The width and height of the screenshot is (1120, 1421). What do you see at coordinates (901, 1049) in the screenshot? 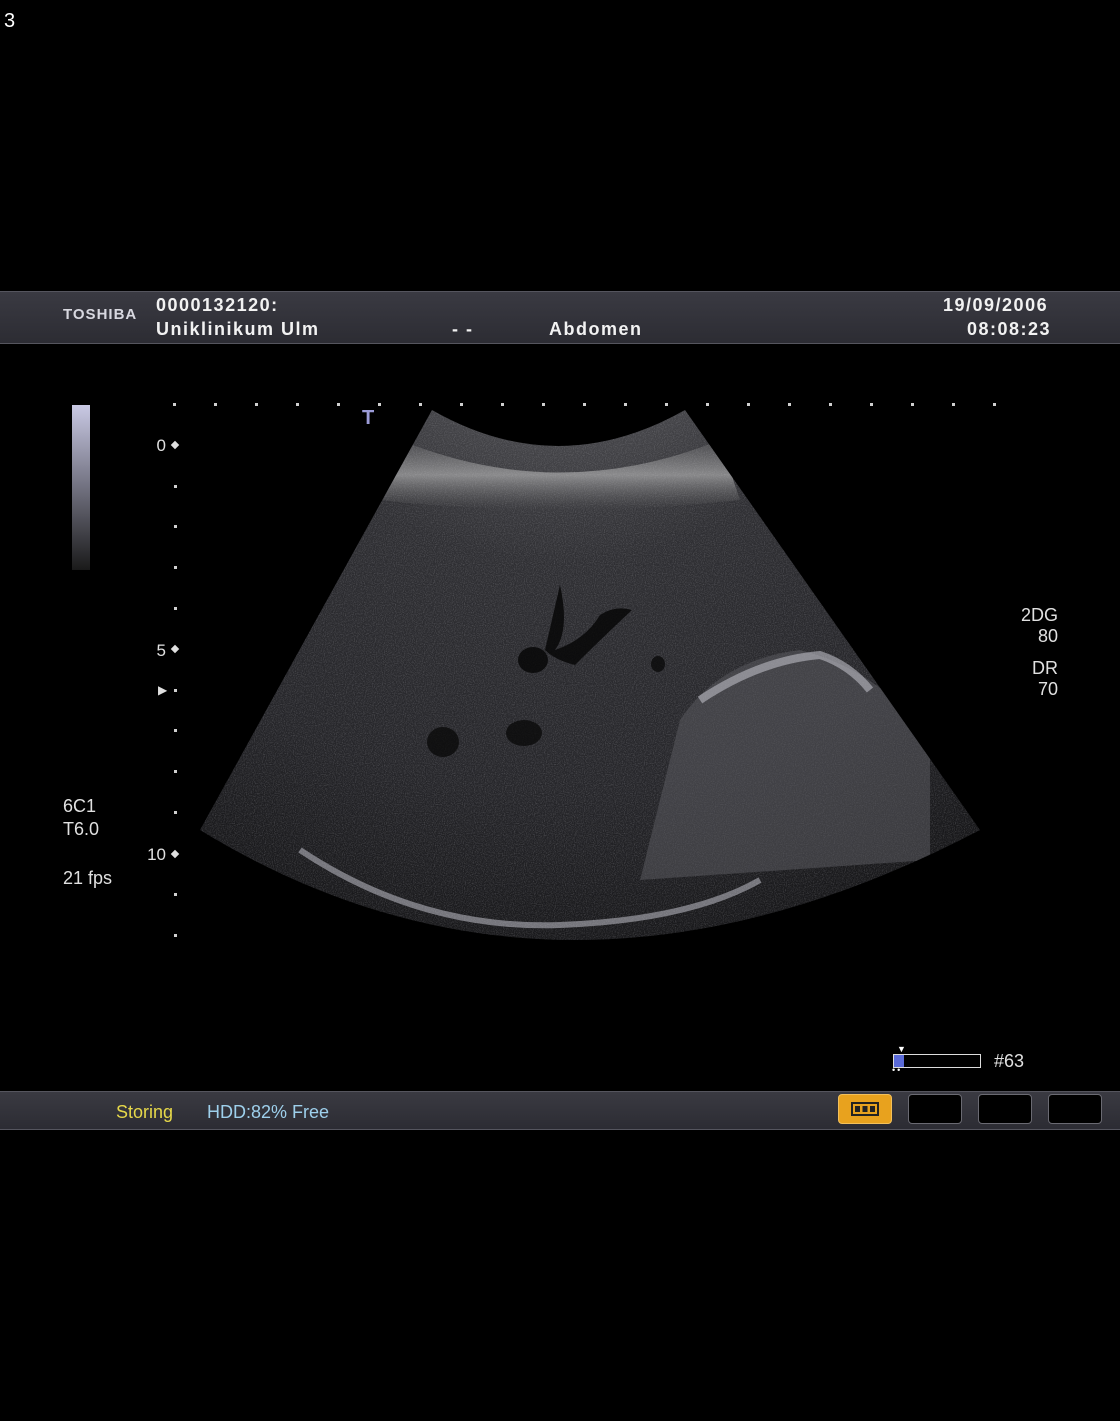
I see `cine-marker-icon: ▼` at bounding box center [901, 1049].